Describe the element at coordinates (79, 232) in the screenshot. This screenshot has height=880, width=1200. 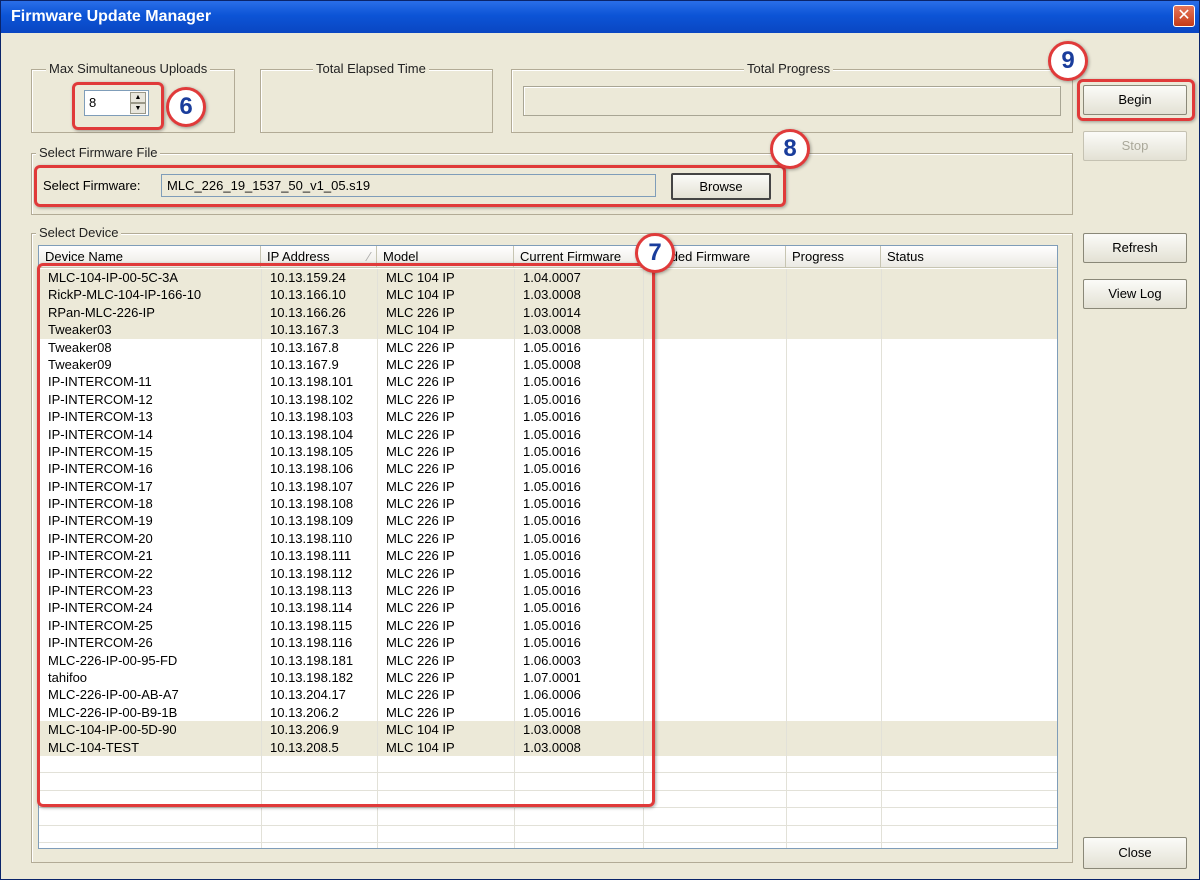
I see `select-device-legend: Select Device` at that location.